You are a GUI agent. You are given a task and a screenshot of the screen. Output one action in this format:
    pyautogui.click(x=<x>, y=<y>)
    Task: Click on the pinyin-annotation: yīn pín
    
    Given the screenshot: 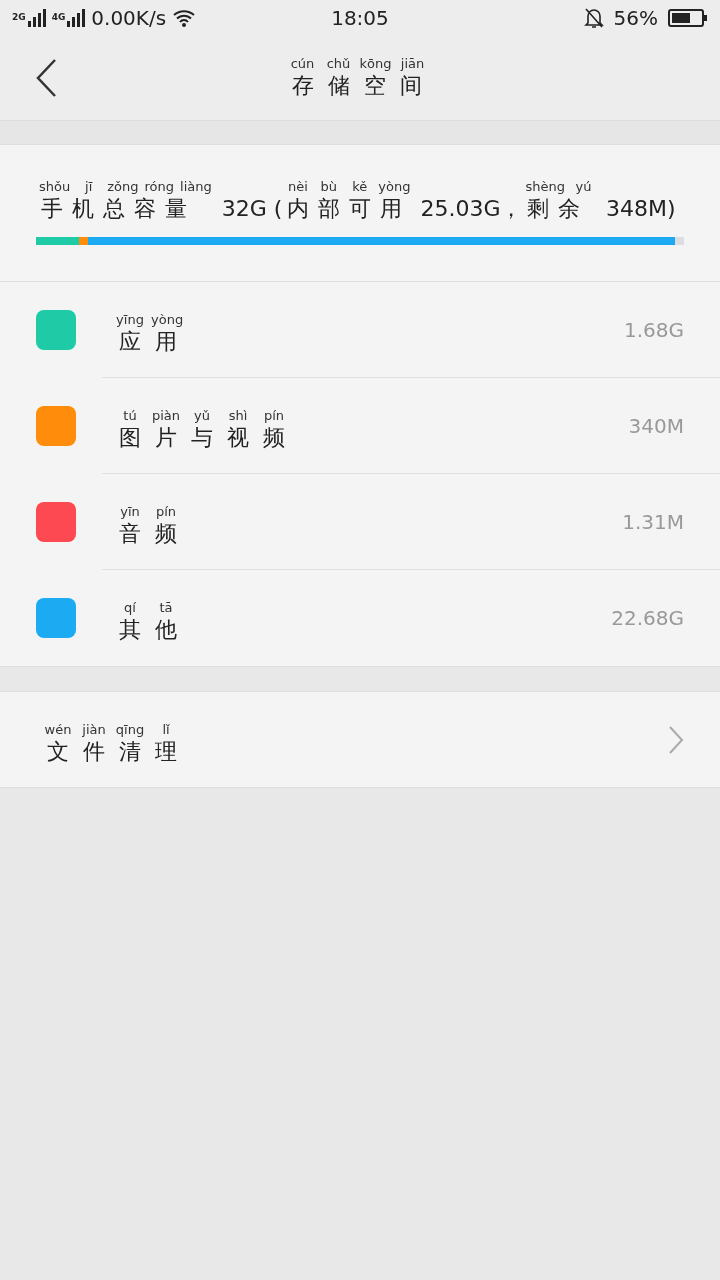 What is the action you would take?
    pyautogui.click(x=148, y=512)
    